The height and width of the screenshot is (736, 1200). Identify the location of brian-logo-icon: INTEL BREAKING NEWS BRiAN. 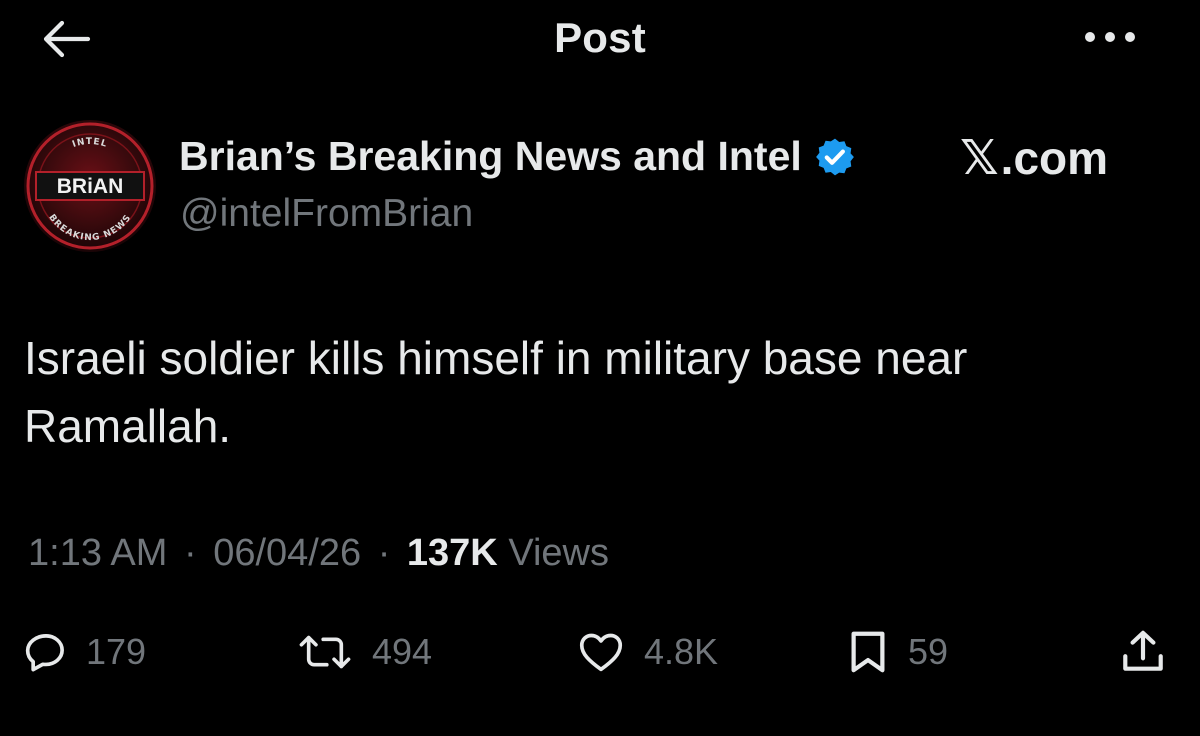
(90, 186).